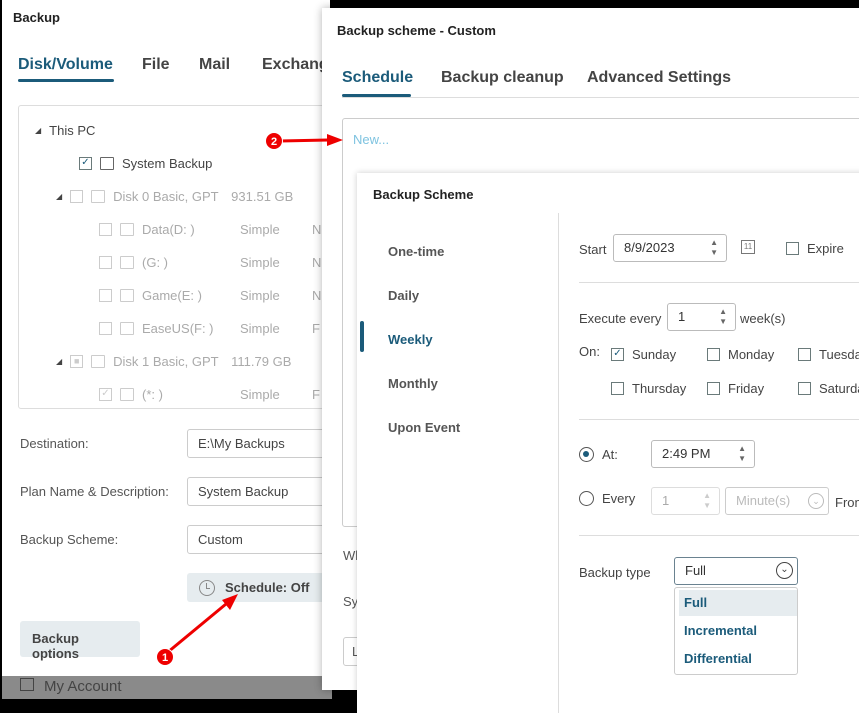 Image resolution: width=859 pixels, height=713 pixels. What do you see at coordinates (230, 602) in the screenshot?
I see `arrow-1-head` at bounding box center [230, 602].